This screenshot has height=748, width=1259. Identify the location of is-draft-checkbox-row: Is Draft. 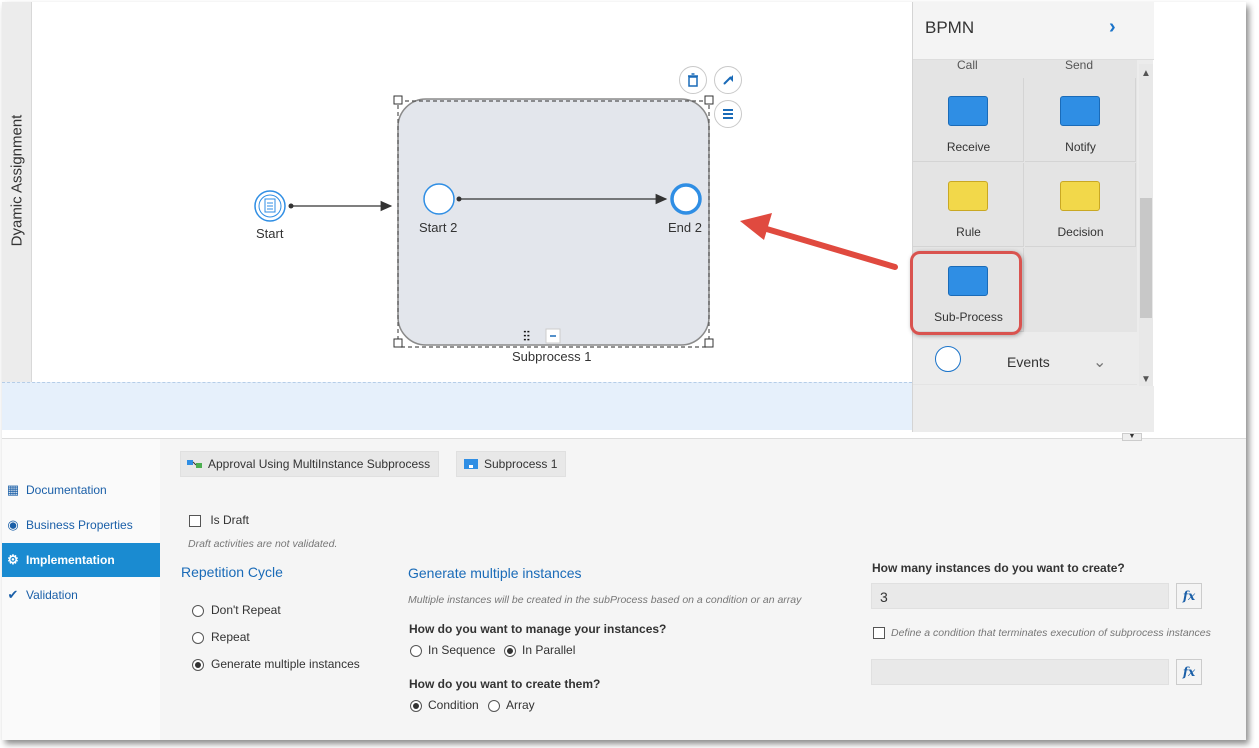
(219, 520).